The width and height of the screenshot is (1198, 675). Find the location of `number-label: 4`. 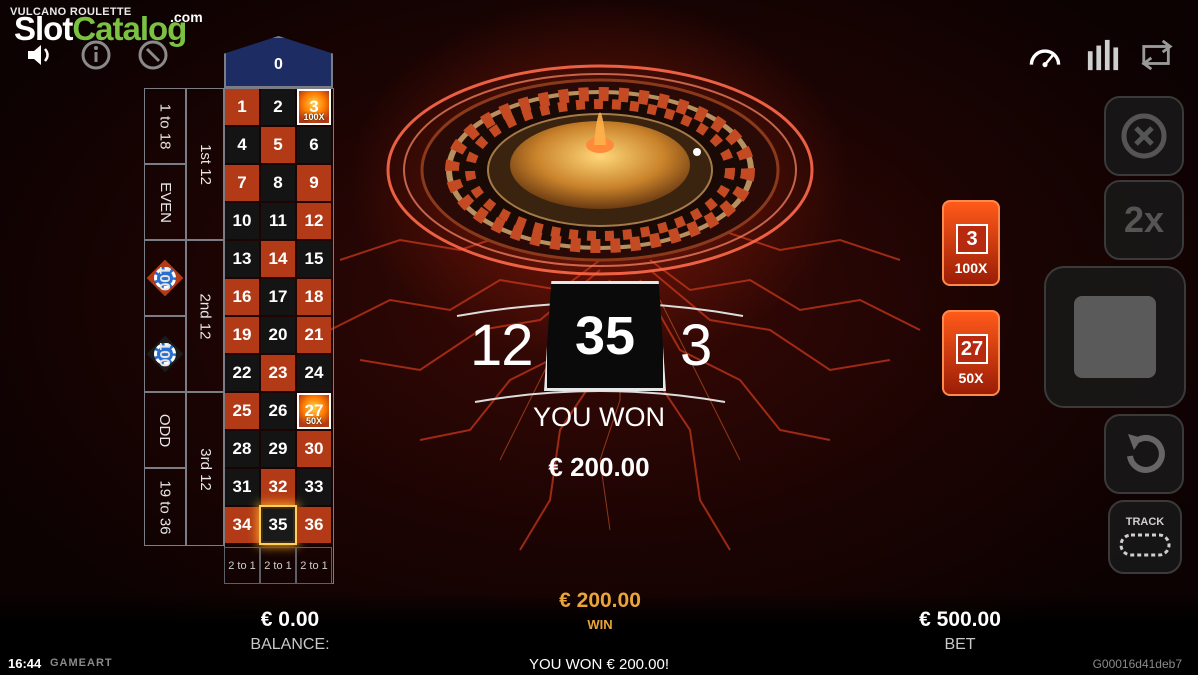

number-label: 4 is located at coordinates (242, 144).